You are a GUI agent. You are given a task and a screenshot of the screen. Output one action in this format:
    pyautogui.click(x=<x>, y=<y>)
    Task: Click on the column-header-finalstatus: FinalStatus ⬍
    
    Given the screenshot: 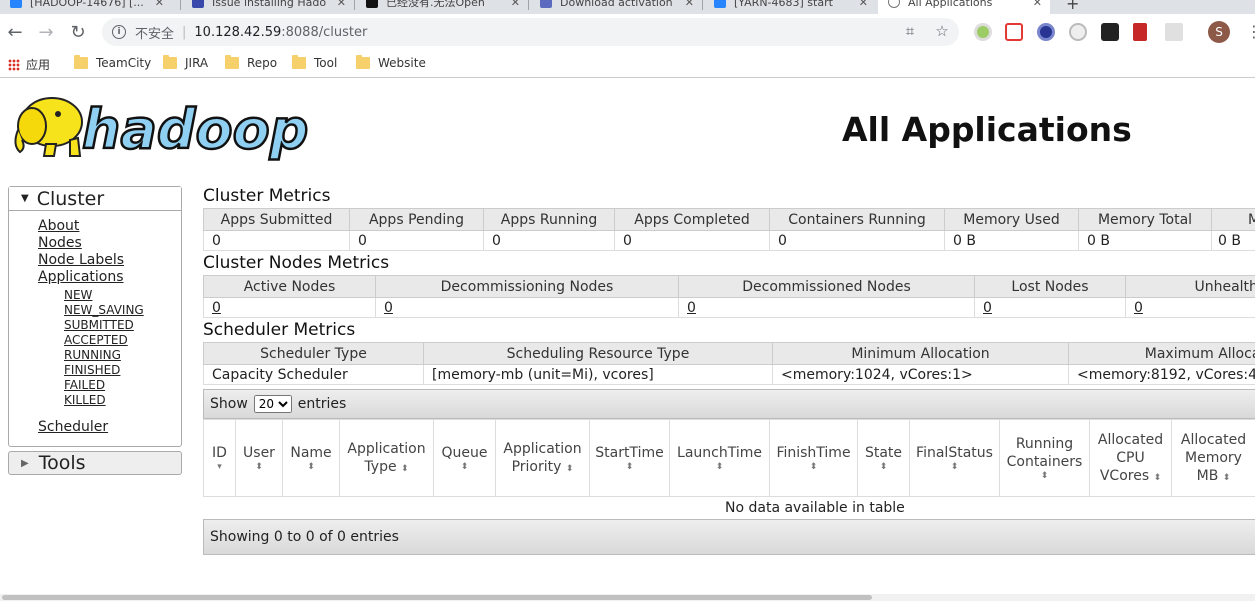 What is the action you would take?
    pyautogui.click(x=954, y=458)
    